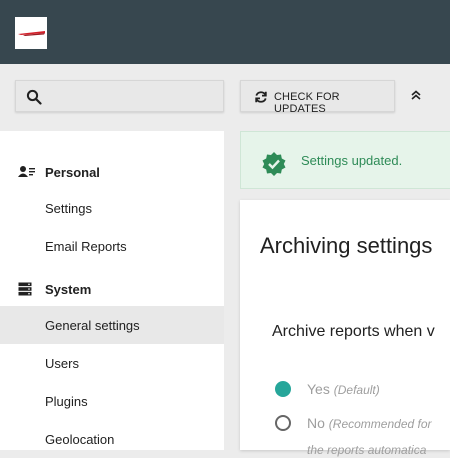 Image resolution: width=450 pixels, height=458 pixels. I want to click on option-note: (Recommended for, so click(380, 424).